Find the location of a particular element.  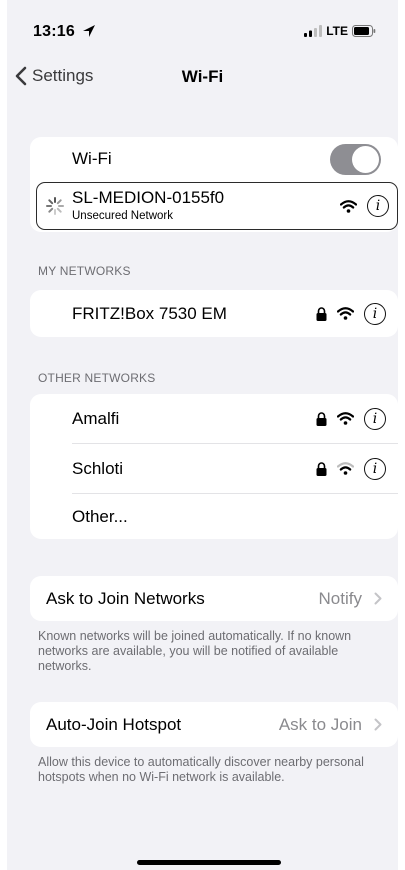

wifi-toggle is located at coordinates (355, 159).